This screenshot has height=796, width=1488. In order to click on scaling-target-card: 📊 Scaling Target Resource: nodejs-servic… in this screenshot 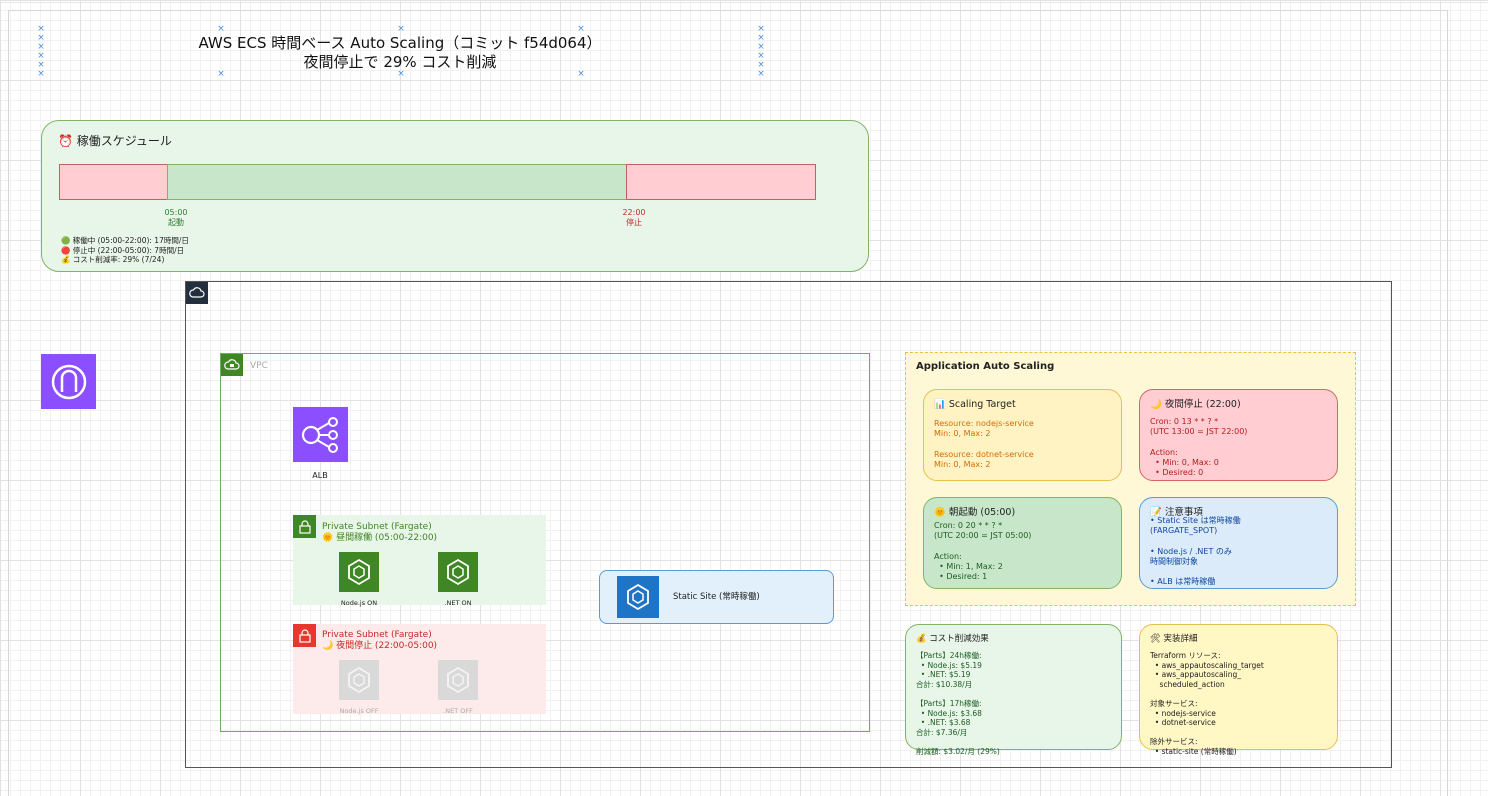, I will do `click(1022, 435)`.